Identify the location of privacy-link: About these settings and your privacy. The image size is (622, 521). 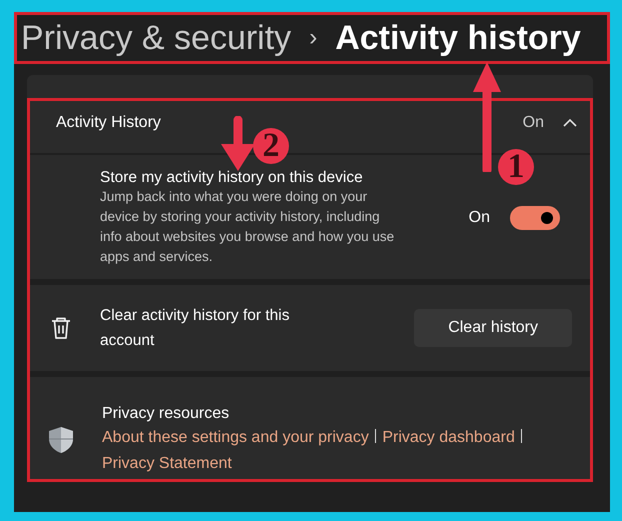
(235, 438).